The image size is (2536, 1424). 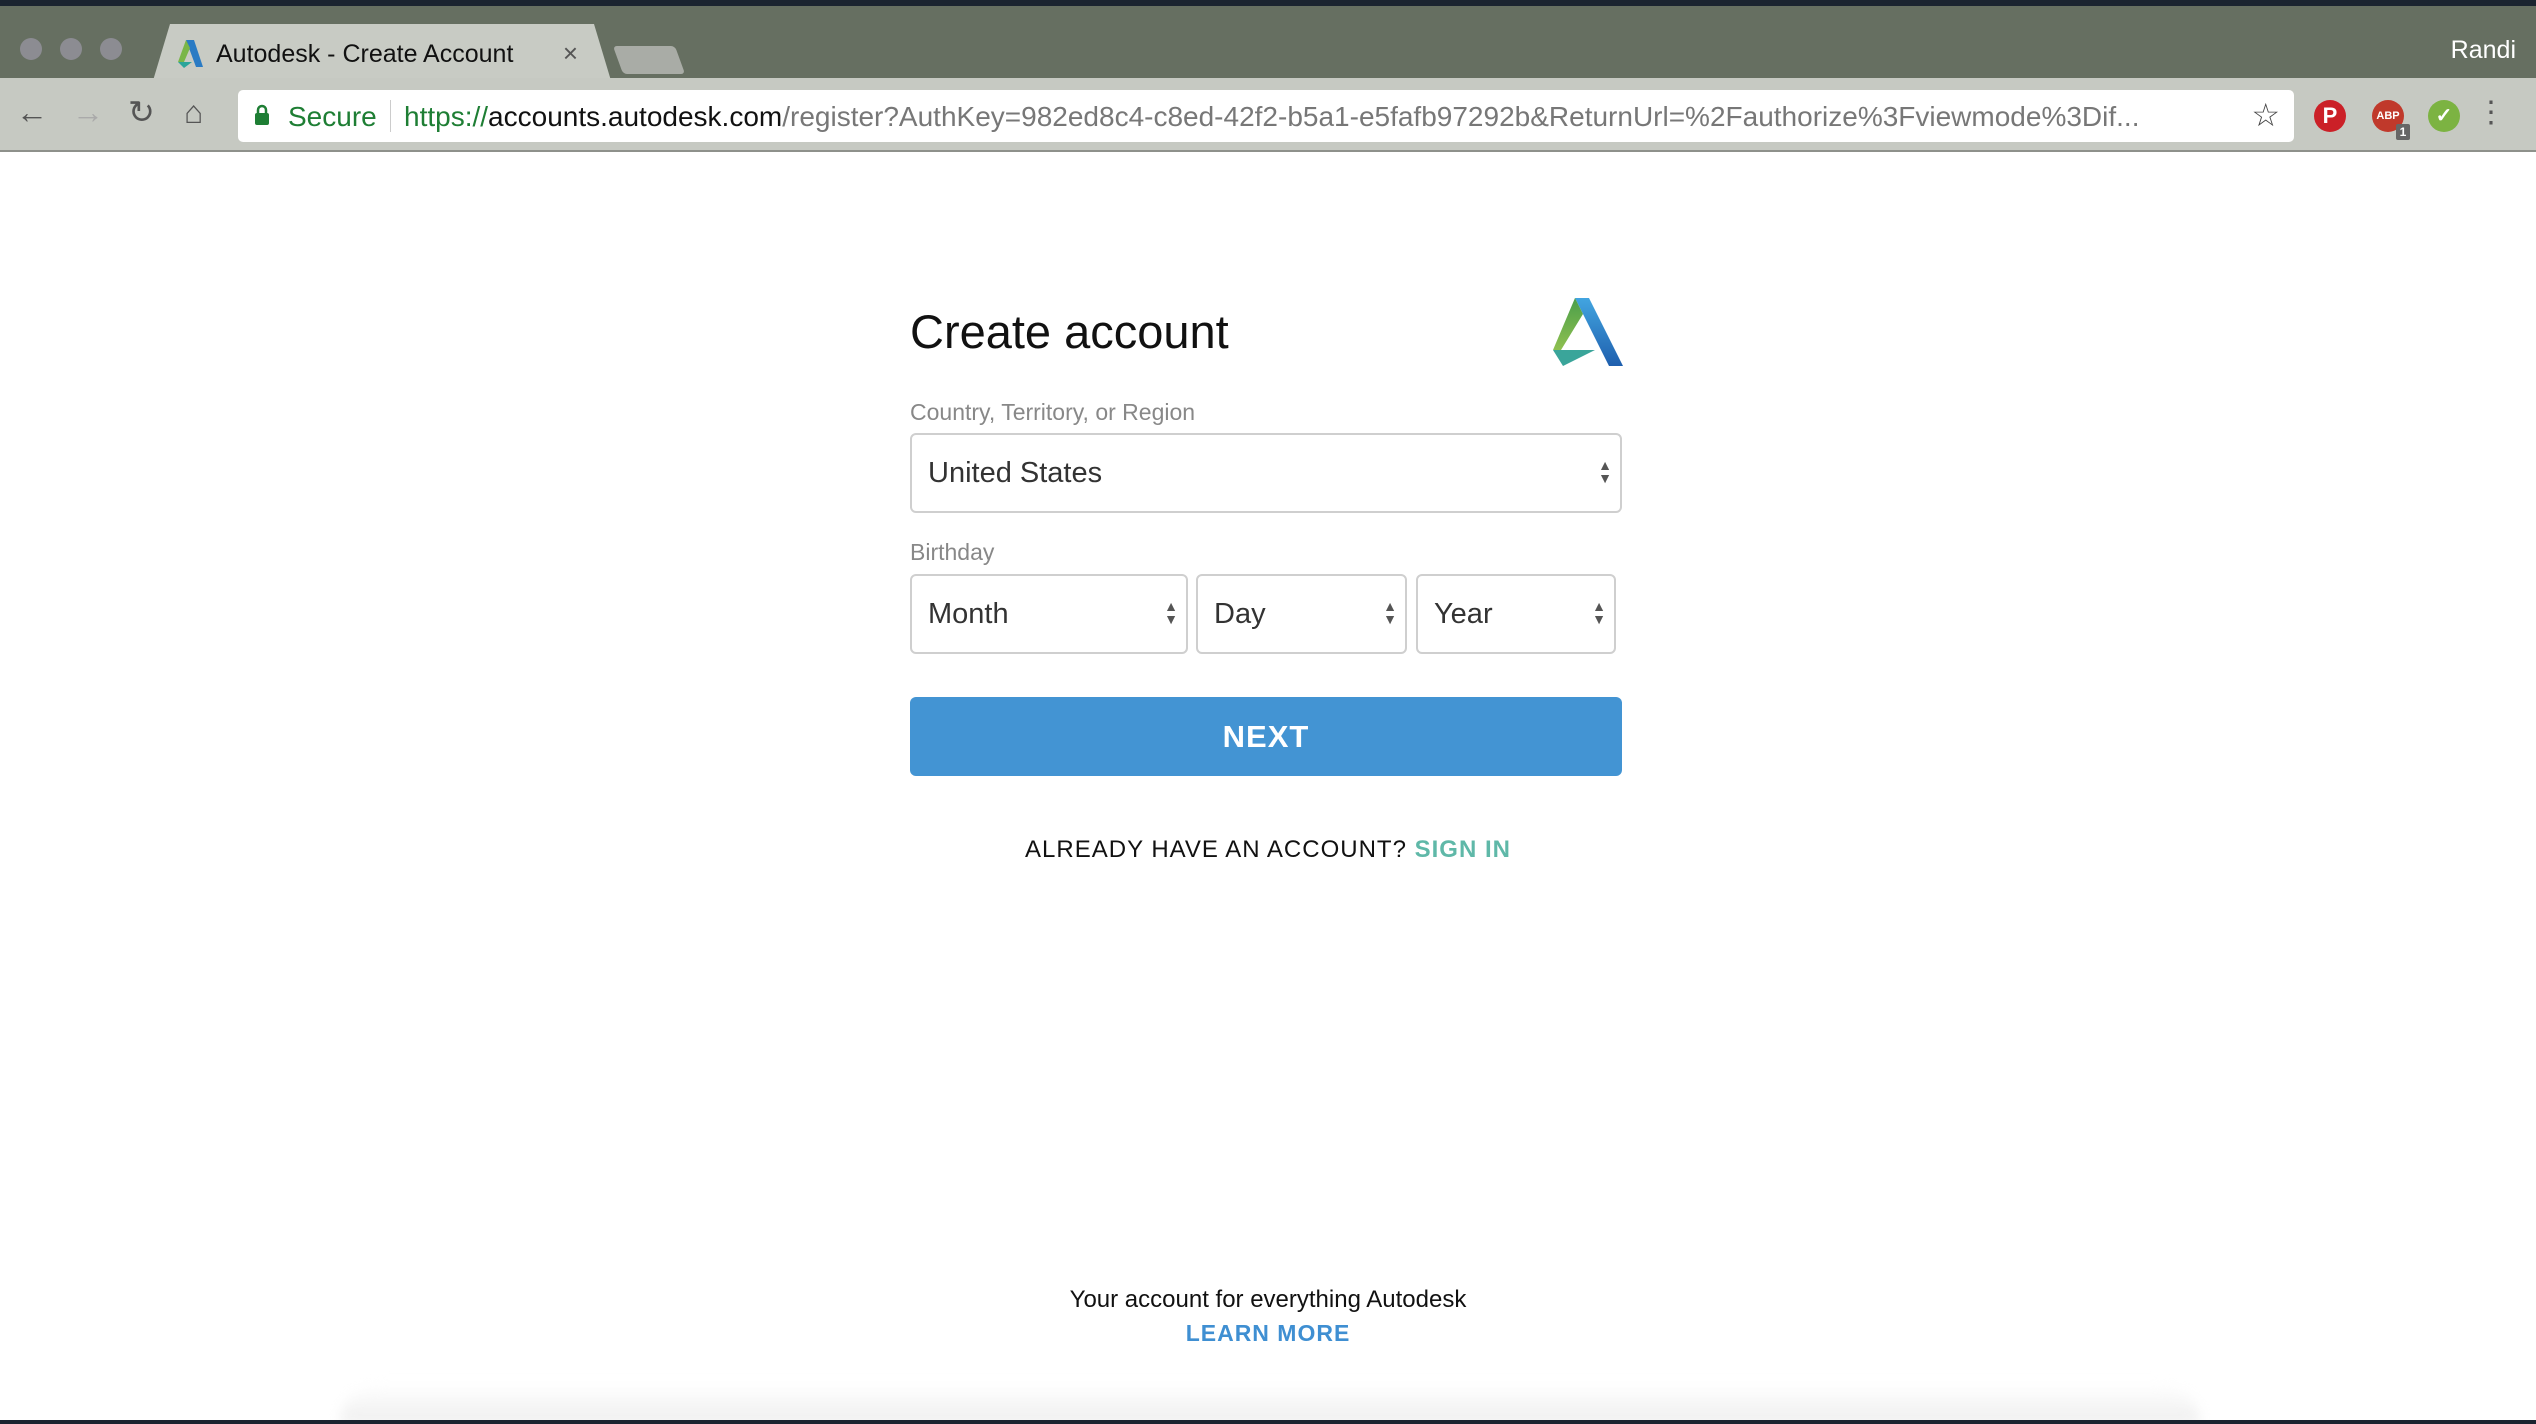 What do you see at coordinates (1069, 331) in the screenshot?
I see `page-title: Create account` at bounding box center [1069, 331].